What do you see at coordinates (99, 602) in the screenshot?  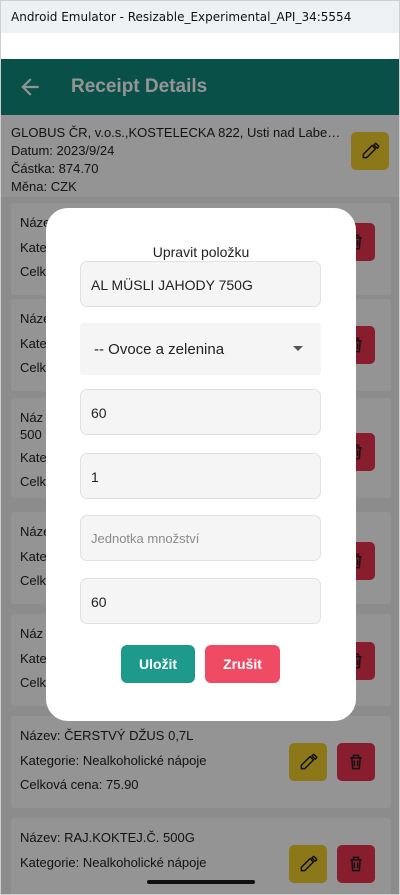 I see `total-price-value: 60` at bounding box center [99, 602].